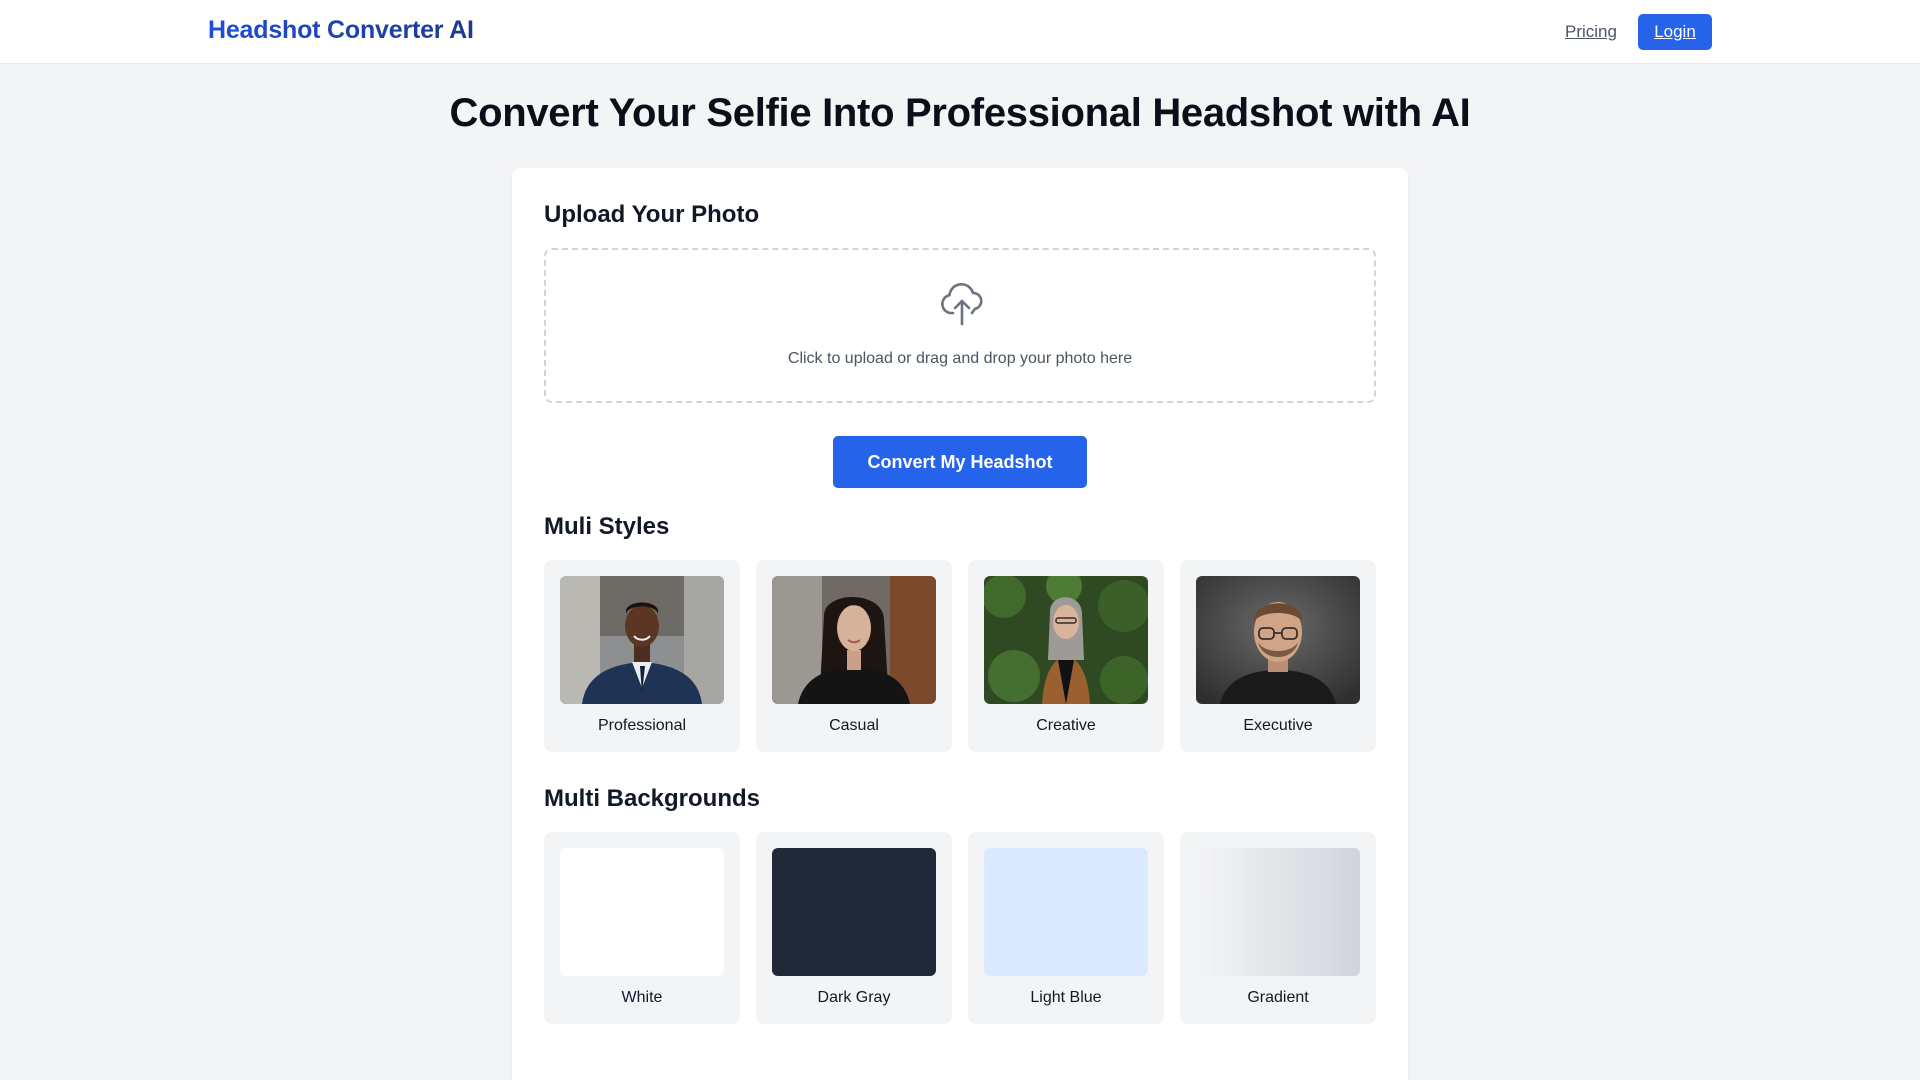  I want to click on brand-logo: Headshot Converter AI, so click(341, 30).